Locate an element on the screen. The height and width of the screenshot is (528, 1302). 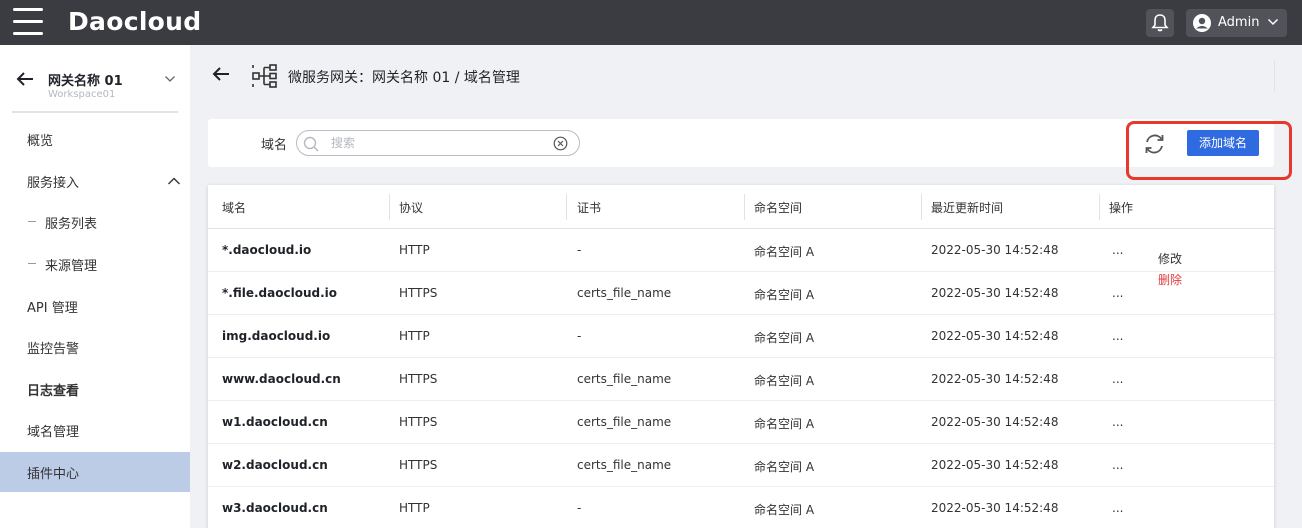
col-updated-time: 最近更新时间 is located at coordinates (967, 207).